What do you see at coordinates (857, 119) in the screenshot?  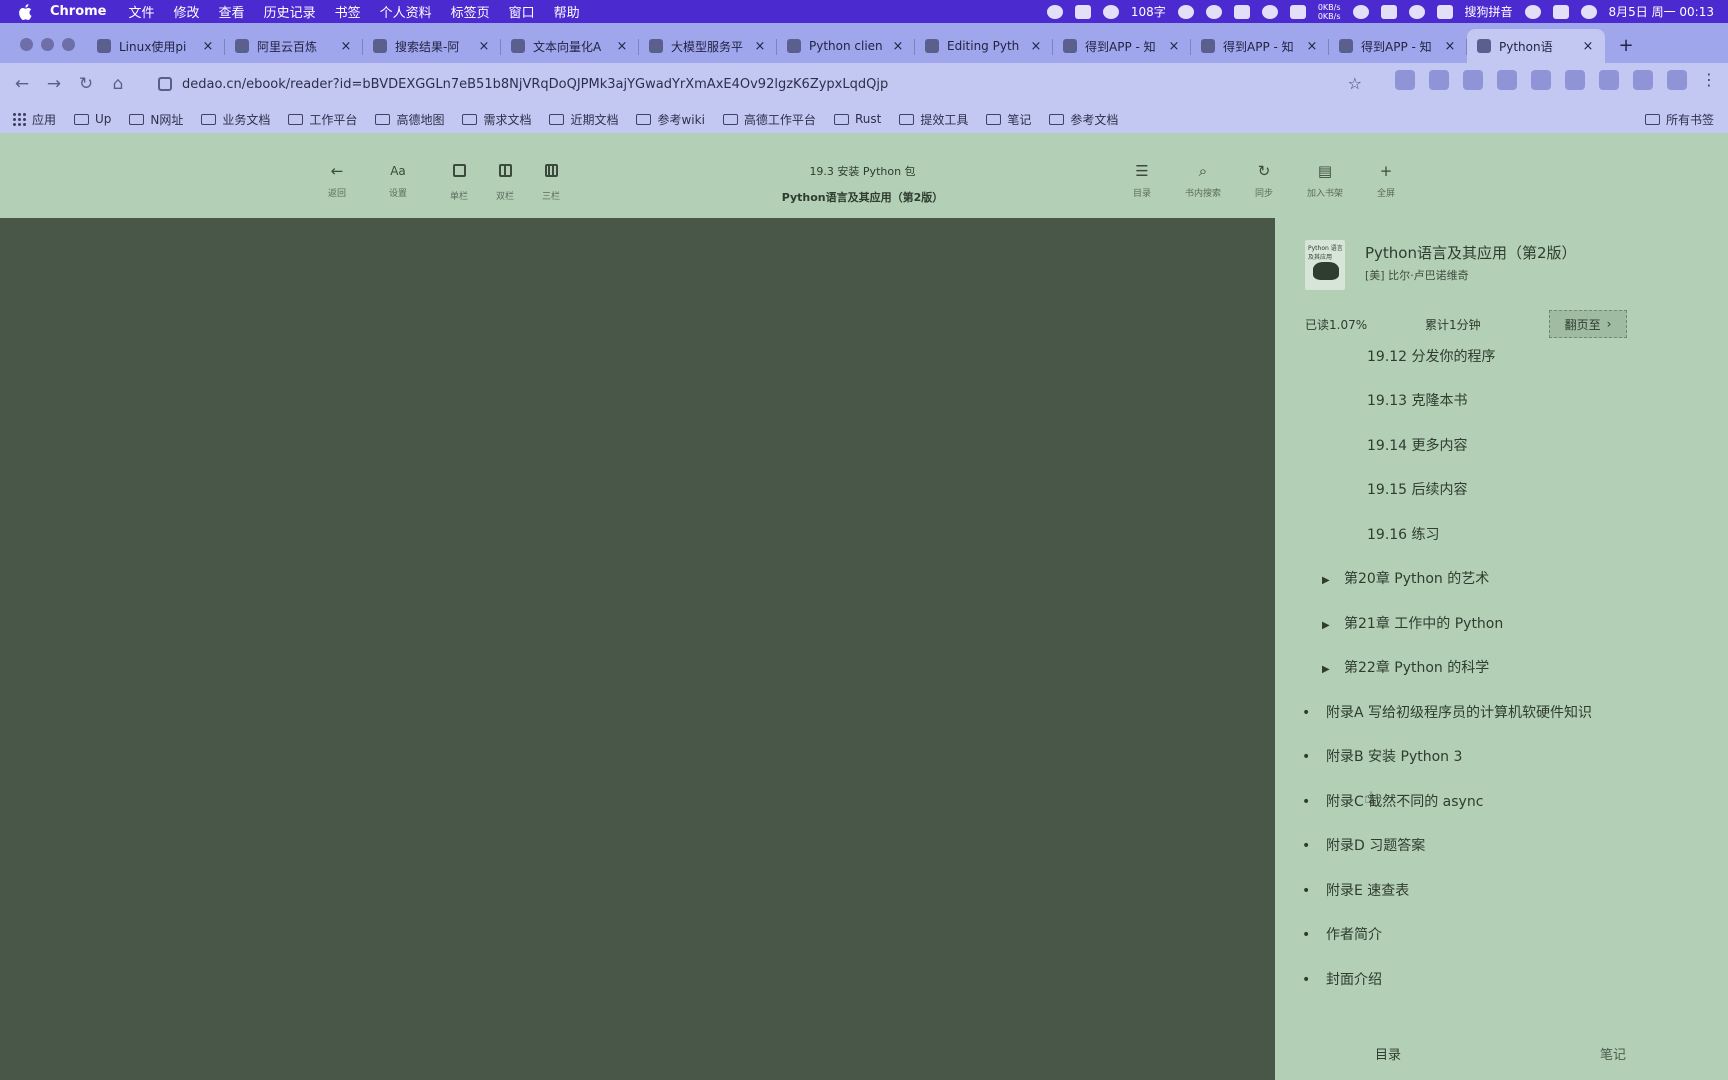 I see `bookmark-folder: Rust` at bounding box center [857, 119].